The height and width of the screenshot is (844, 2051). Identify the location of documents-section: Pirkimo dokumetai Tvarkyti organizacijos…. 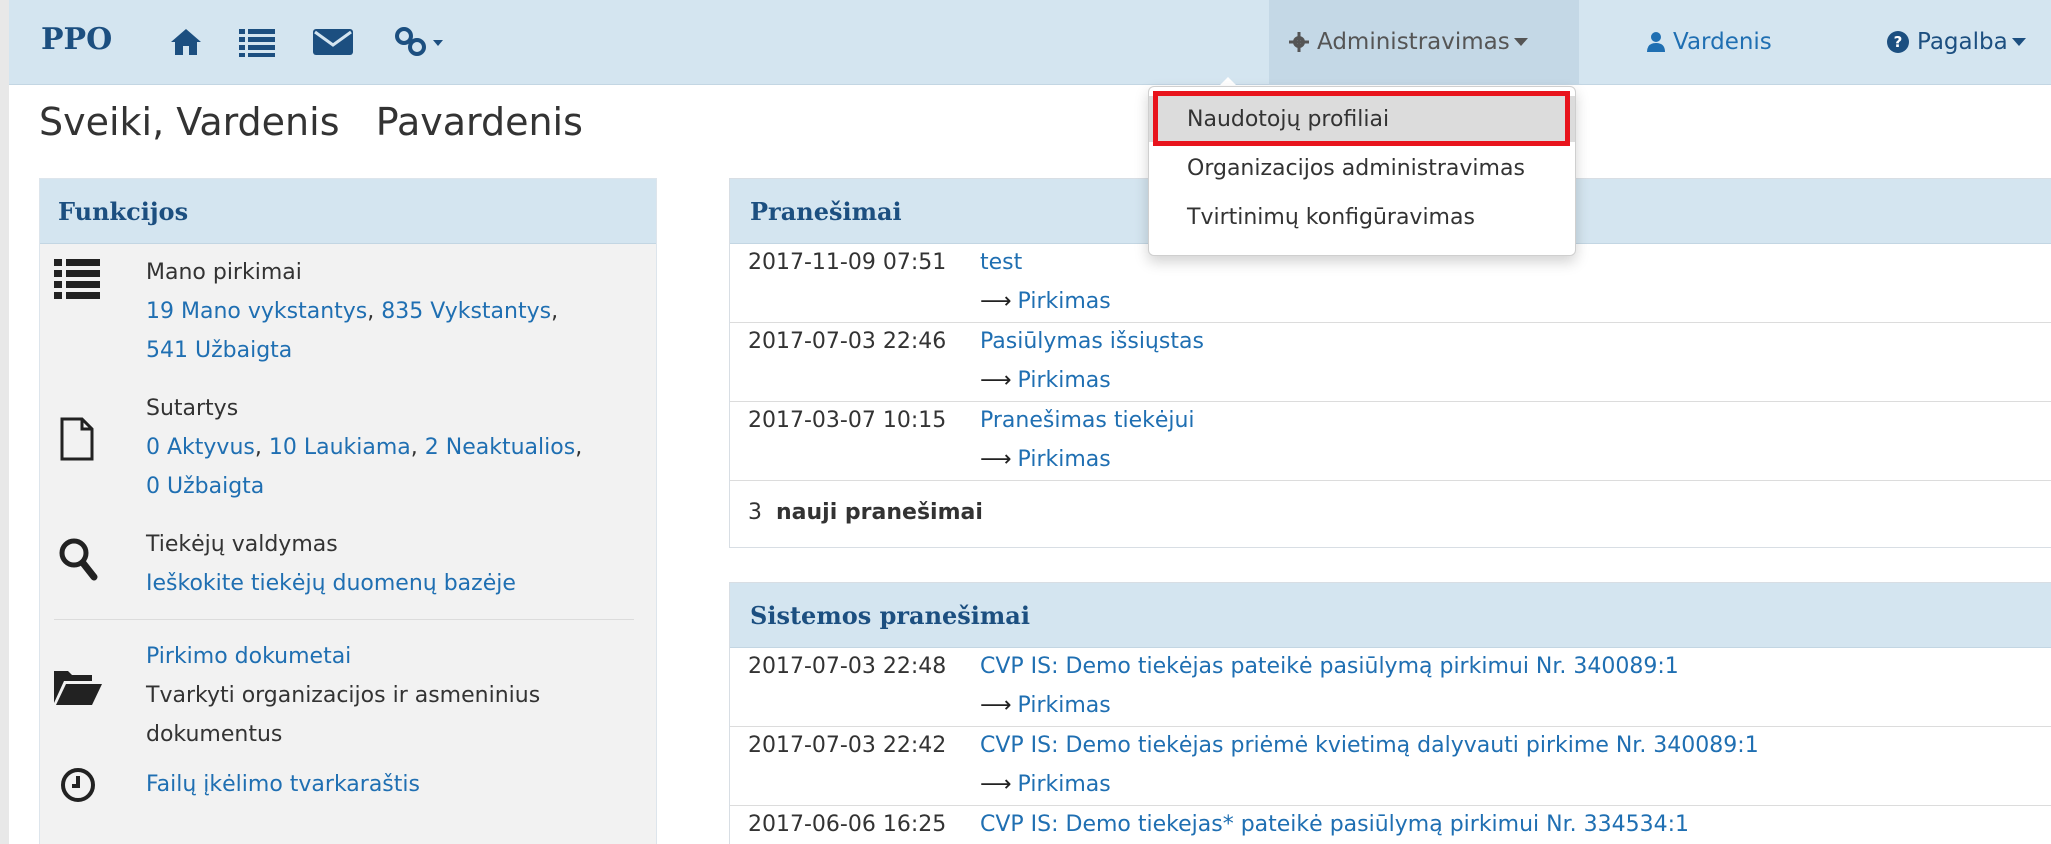
(348, 697).